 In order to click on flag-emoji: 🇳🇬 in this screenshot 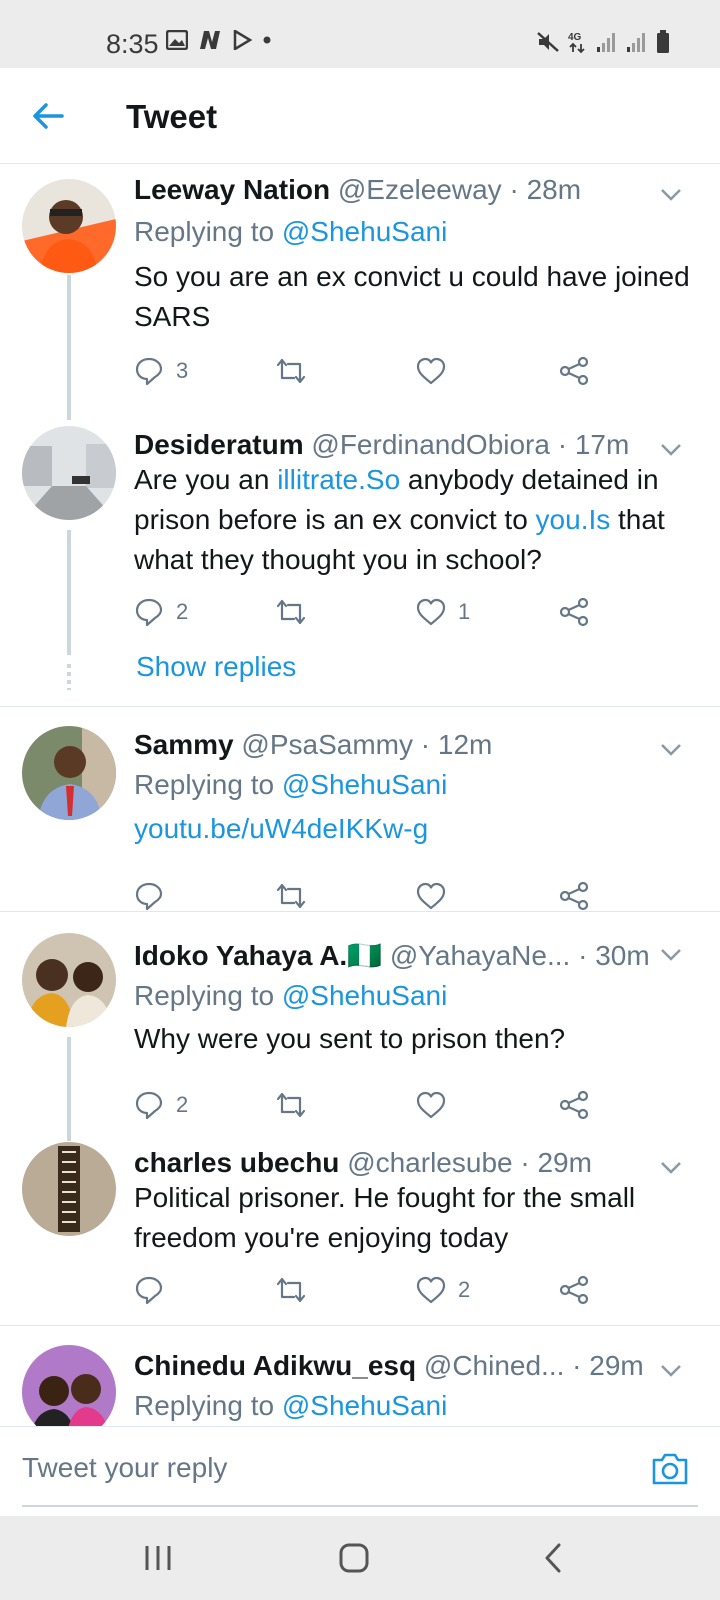, I will do `click(365, 955)`.